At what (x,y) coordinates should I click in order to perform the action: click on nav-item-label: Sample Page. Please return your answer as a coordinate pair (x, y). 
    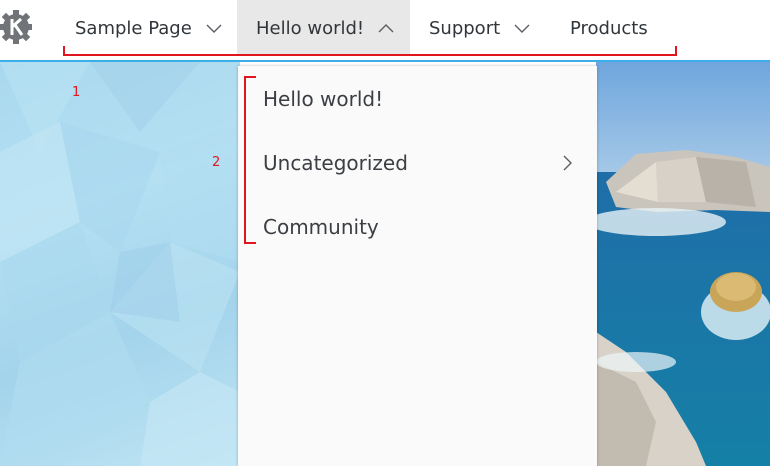
    Looking at the image, I should click on (133, 28).